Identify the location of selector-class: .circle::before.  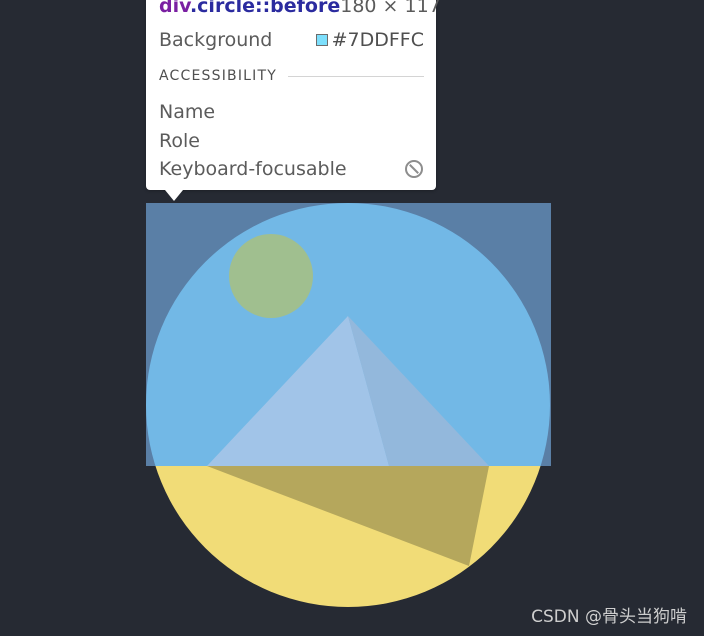
(265, 8).